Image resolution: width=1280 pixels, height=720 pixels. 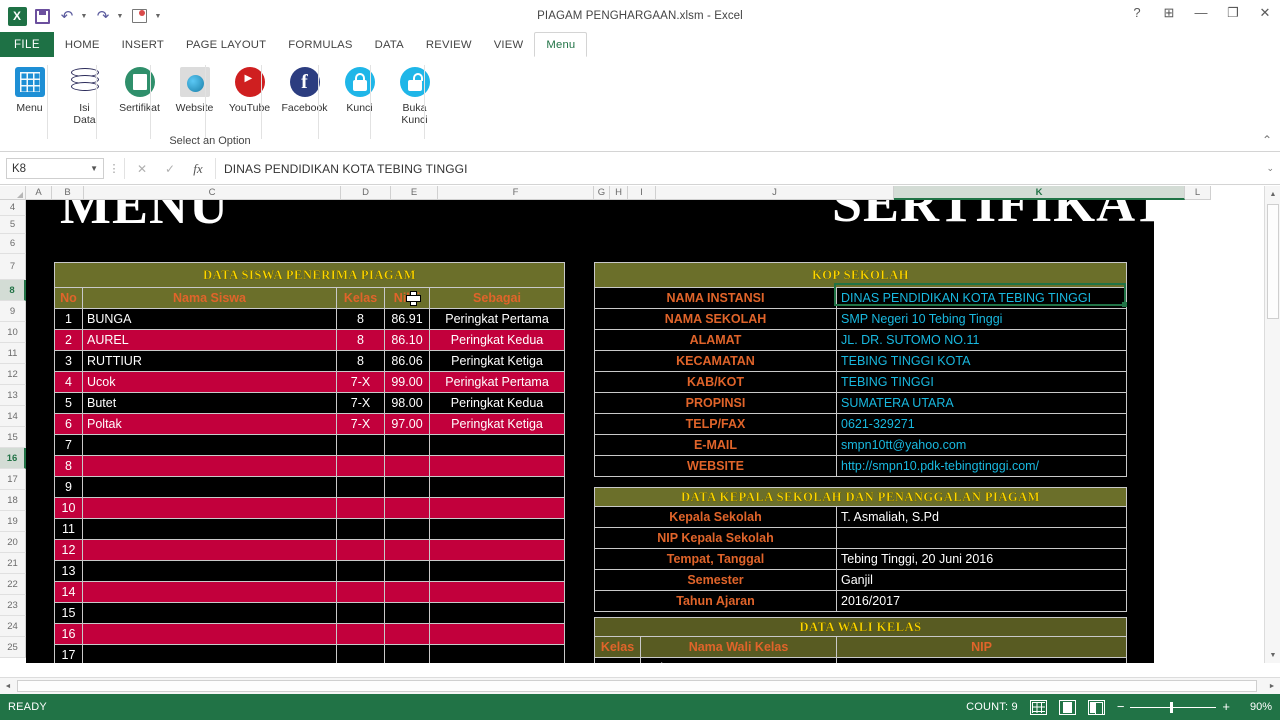 I want to click on formula-bar-options-icon: ⋮, so click(x=114, y=168).